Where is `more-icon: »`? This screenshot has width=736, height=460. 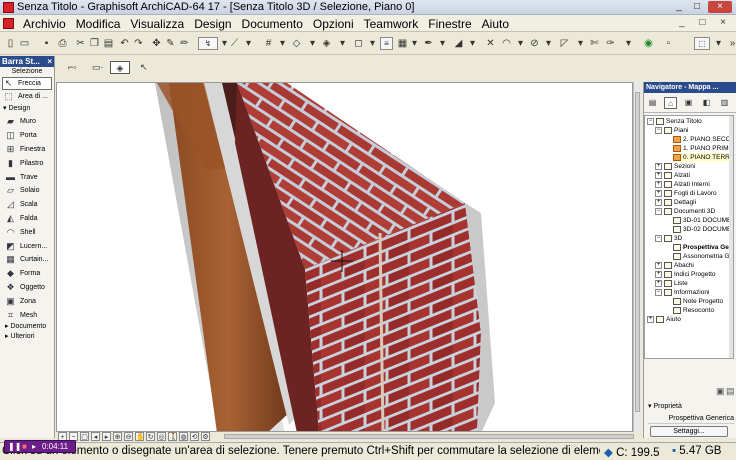
more-icon: » is located at coordinates (731, 43).